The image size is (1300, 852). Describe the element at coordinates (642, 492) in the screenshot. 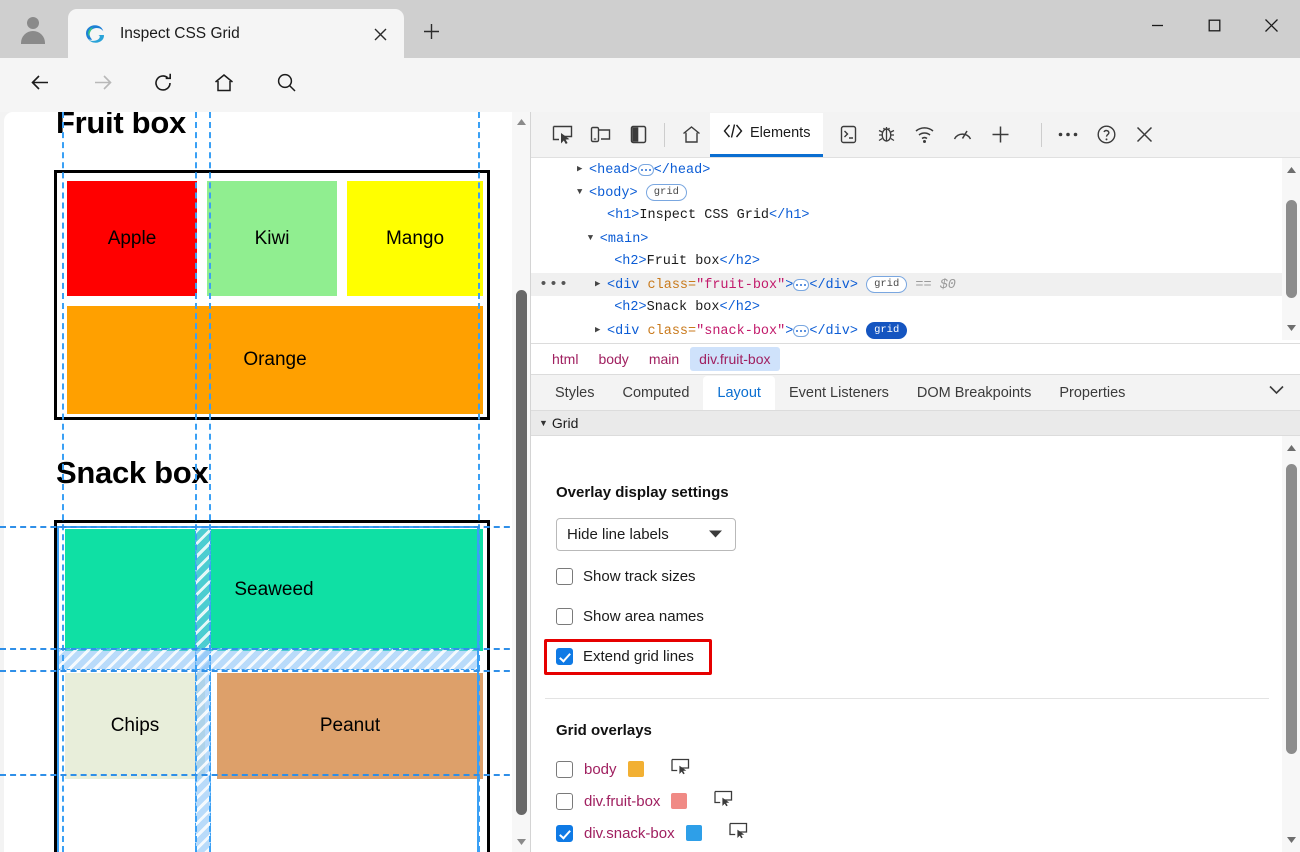

I see `overlay-settings-title: Overlay display settings` at that location.